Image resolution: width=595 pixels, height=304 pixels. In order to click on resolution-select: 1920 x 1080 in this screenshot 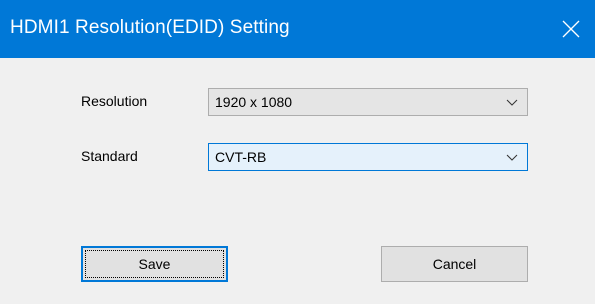, I will do `click(368, 102)`.